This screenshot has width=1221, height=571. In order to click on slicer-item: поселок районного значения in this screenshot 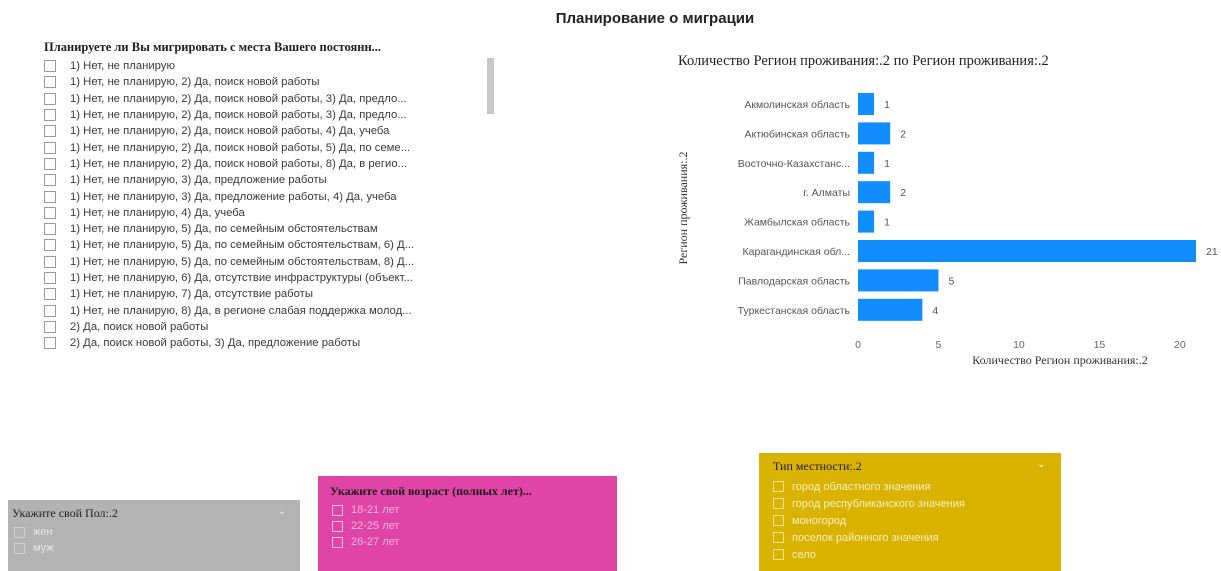, I will do `click(869, 537)`.